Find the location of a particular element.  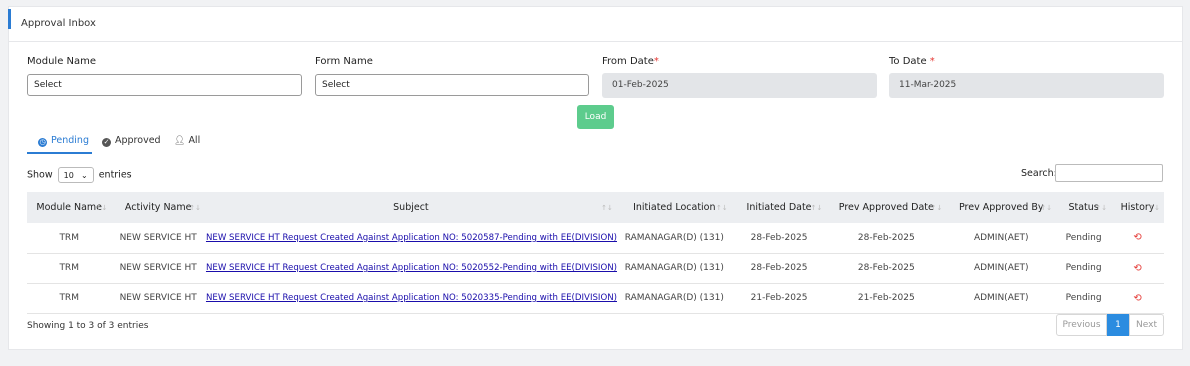

clock-icon: ◷ is located at coordinates (42, 142).